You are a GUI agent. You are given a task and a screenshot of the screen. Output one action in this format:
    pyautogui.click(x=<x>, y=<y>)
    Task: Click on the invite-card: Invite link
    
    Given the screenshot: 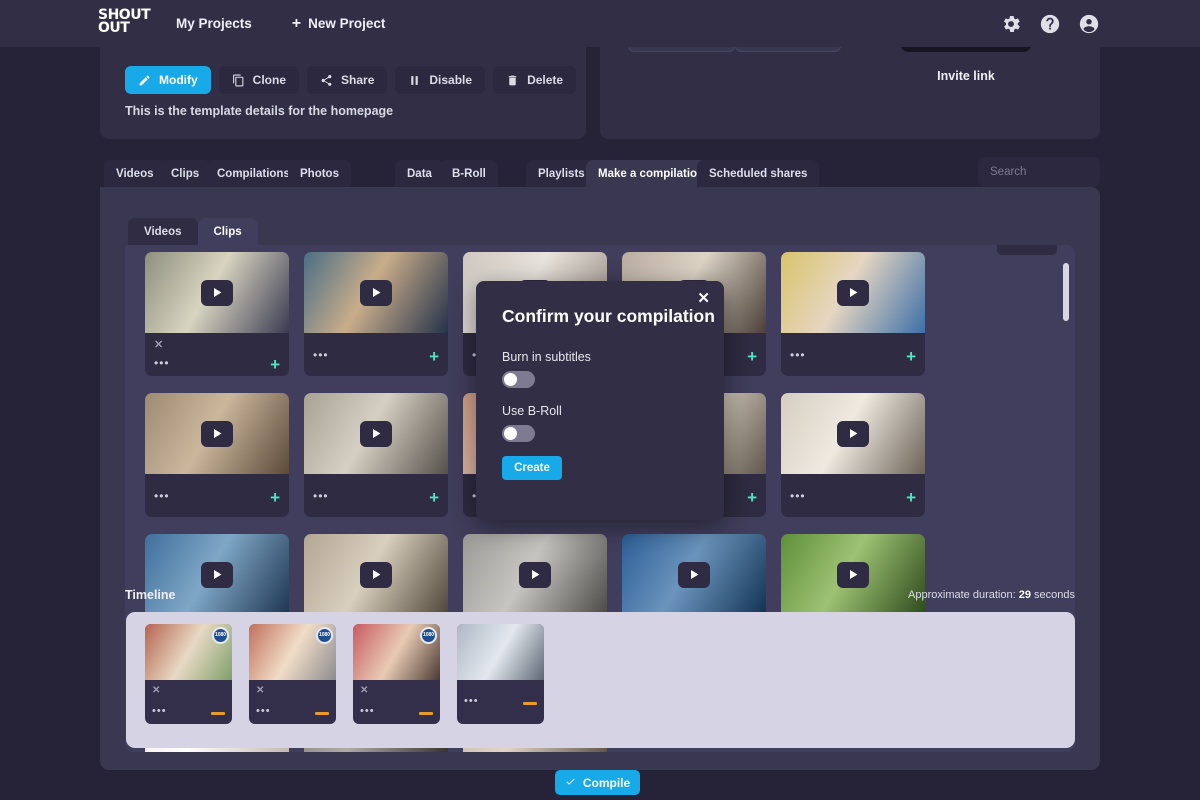 What is the action you would take?
    pyautogui.click(x=850, y=76)
    